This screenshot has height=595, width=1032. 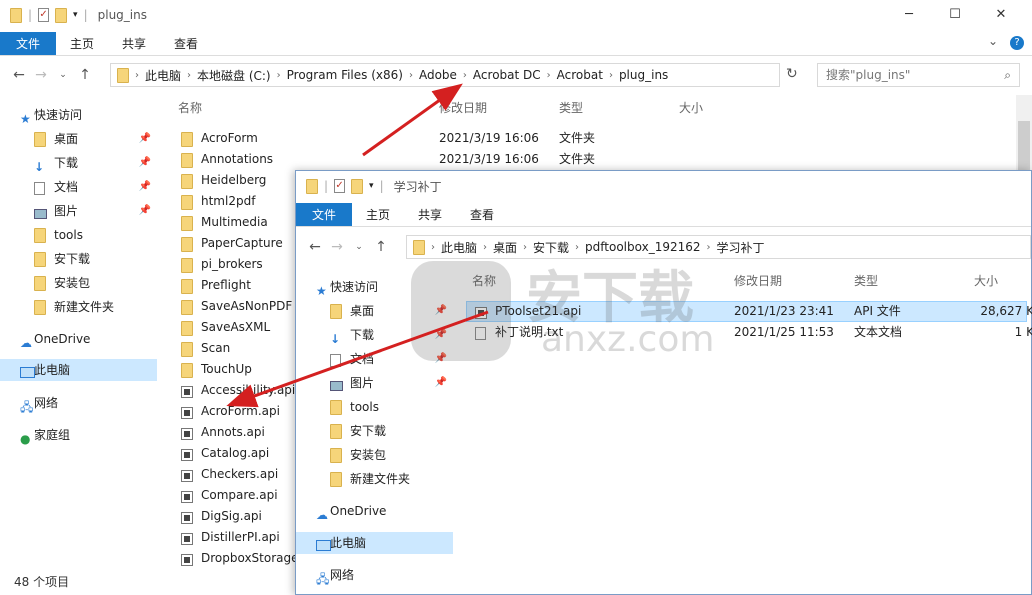 What do you see at coordinates (551, 247) in the screenshot?
I see `breadcrumb-item: 安下载` at bounding box center [551, 247].